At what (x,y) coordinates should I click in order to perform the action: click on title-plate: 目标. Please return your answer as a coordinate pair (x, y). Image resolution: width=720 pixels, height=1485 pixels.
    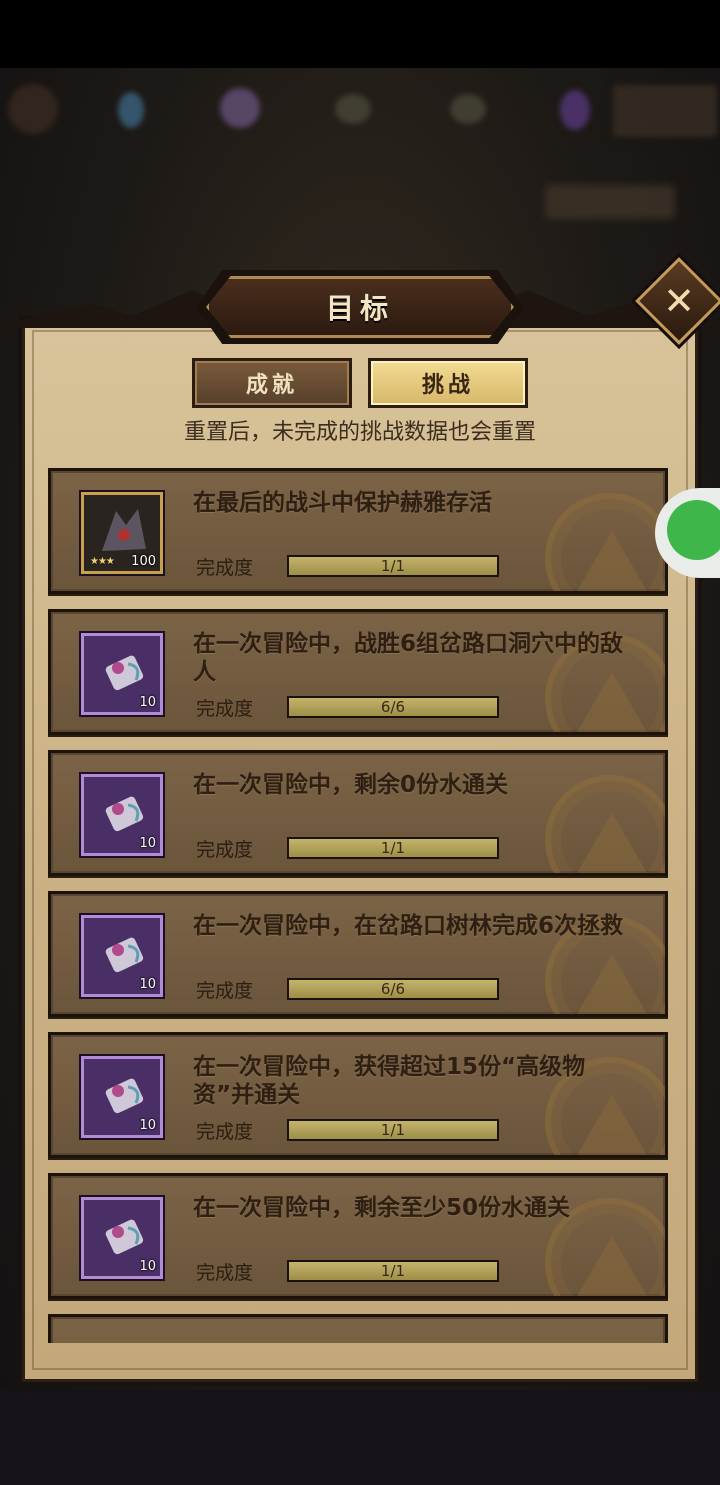
    Looking at the image, I should click on (360, 307).